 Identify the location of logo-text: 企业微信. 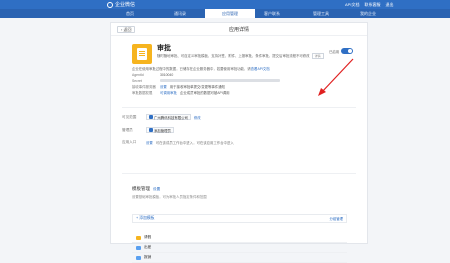
(125, 5).